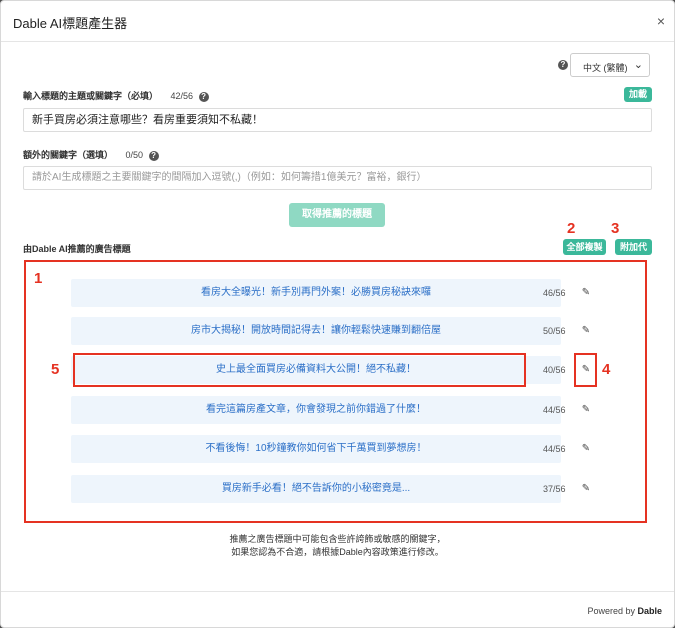 The height and width of the screenshot is (628, 675). I want to click on close-icon: ×, so click(661, 21).